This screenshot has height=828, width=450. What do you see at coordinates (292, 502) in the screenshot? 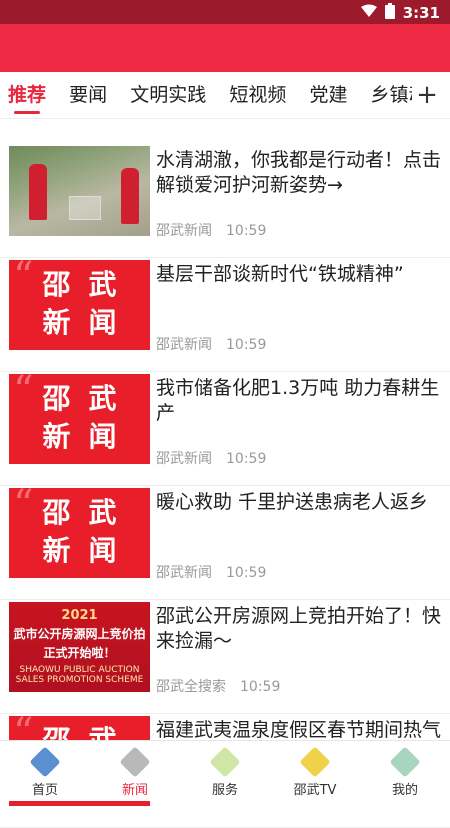
I see `news-title: 暖心救助 千里护送患病老人返乡` at bounding box center [292, 502].